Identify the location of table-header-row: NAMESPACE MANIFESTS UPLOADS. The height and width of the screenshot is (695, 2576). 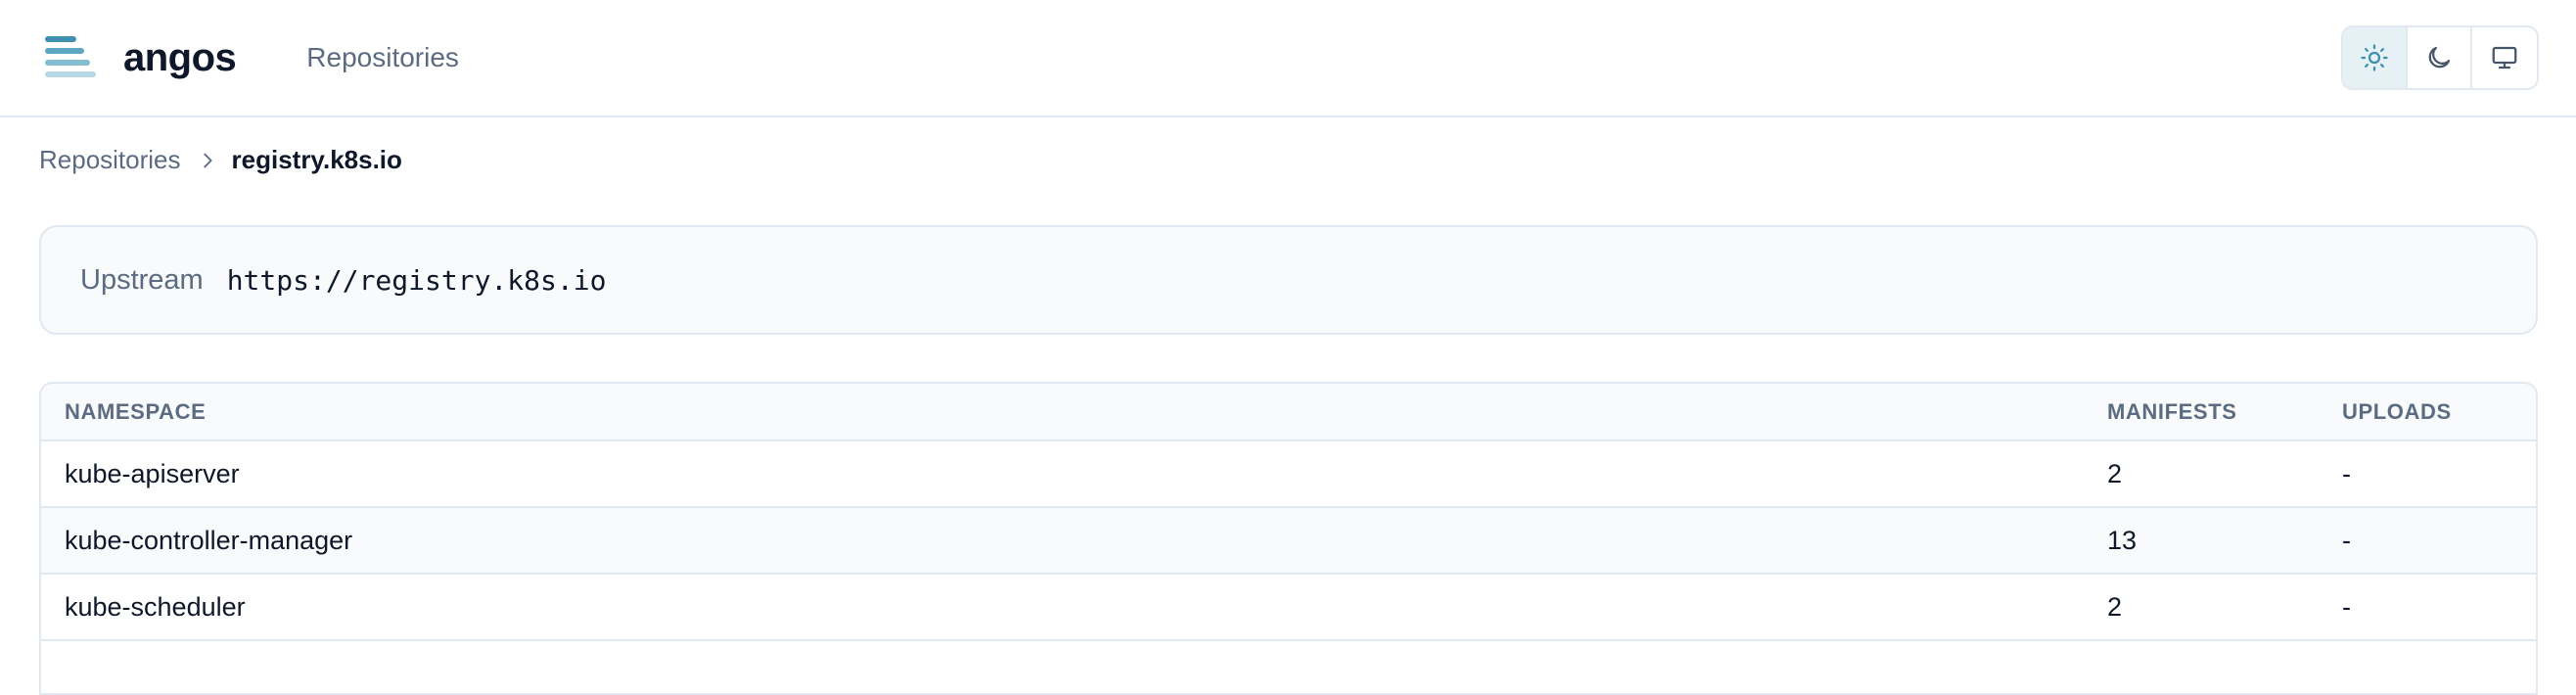
(1288, 413).